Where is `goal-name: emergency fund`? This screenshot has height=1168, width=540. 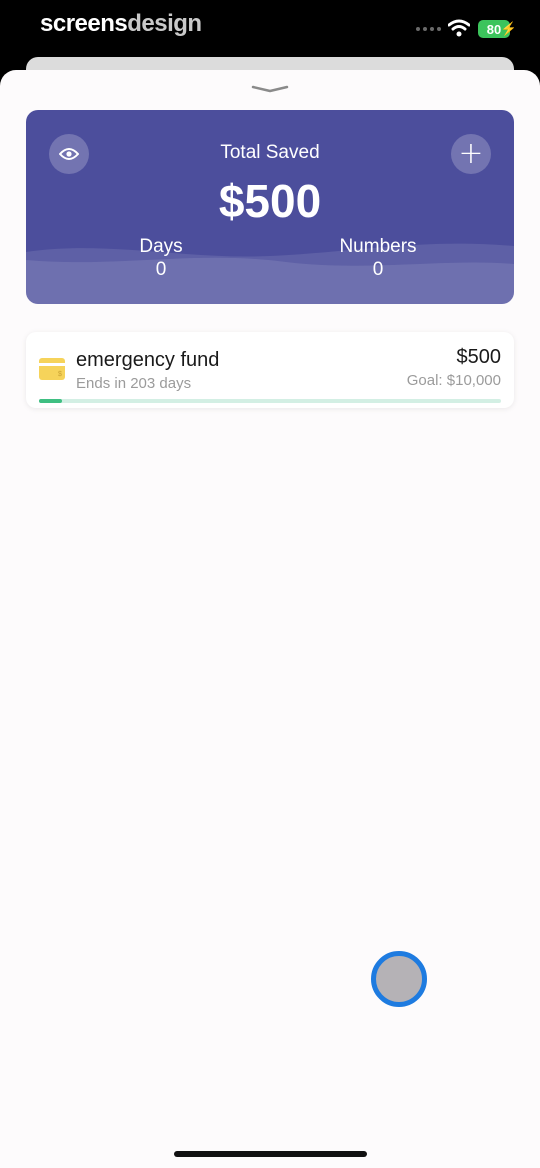 goal-name: emergency fund is located at coordinates (148, 360).